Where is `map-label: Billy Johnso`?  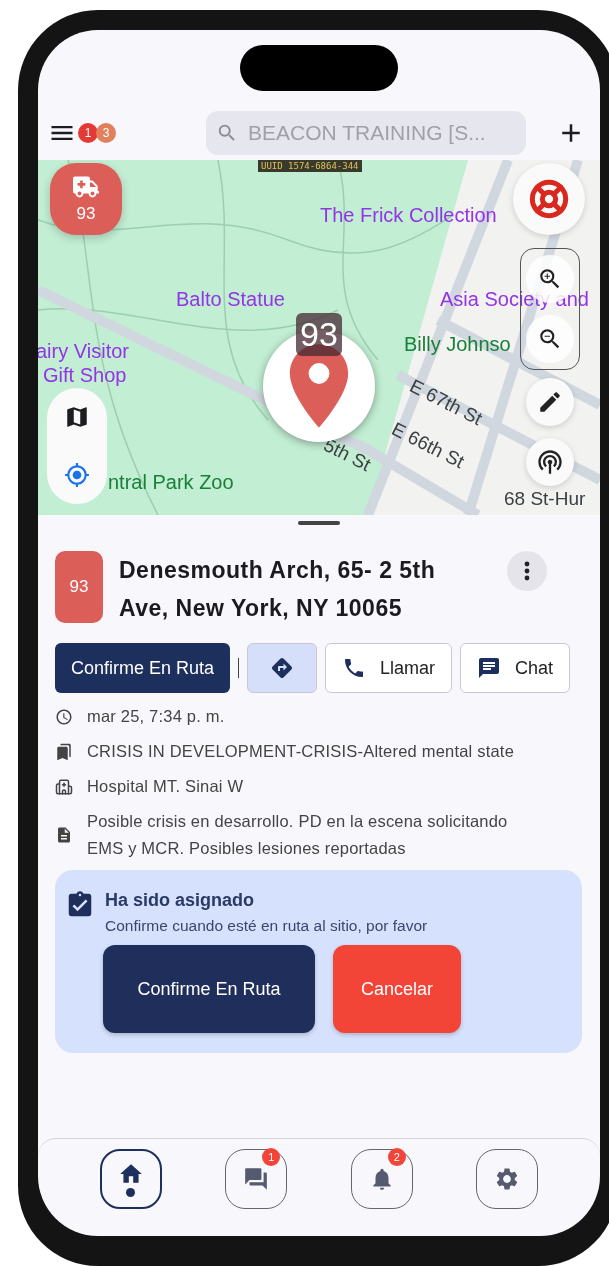
map-label: Billy Johnso is located at coordinates (457, 344).